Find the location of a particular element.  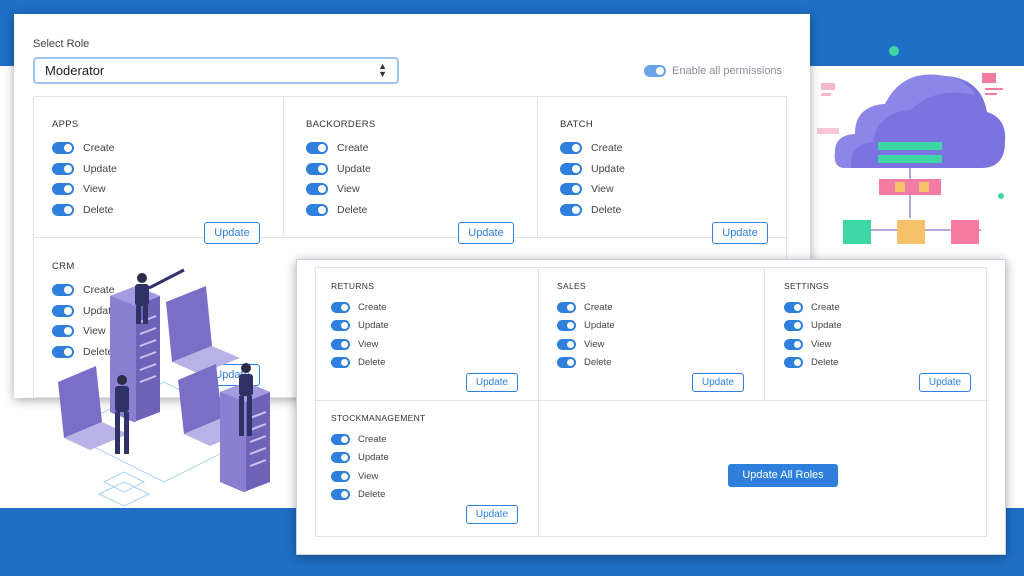

update-button-settings: Update is located at coordinates (945, 382).